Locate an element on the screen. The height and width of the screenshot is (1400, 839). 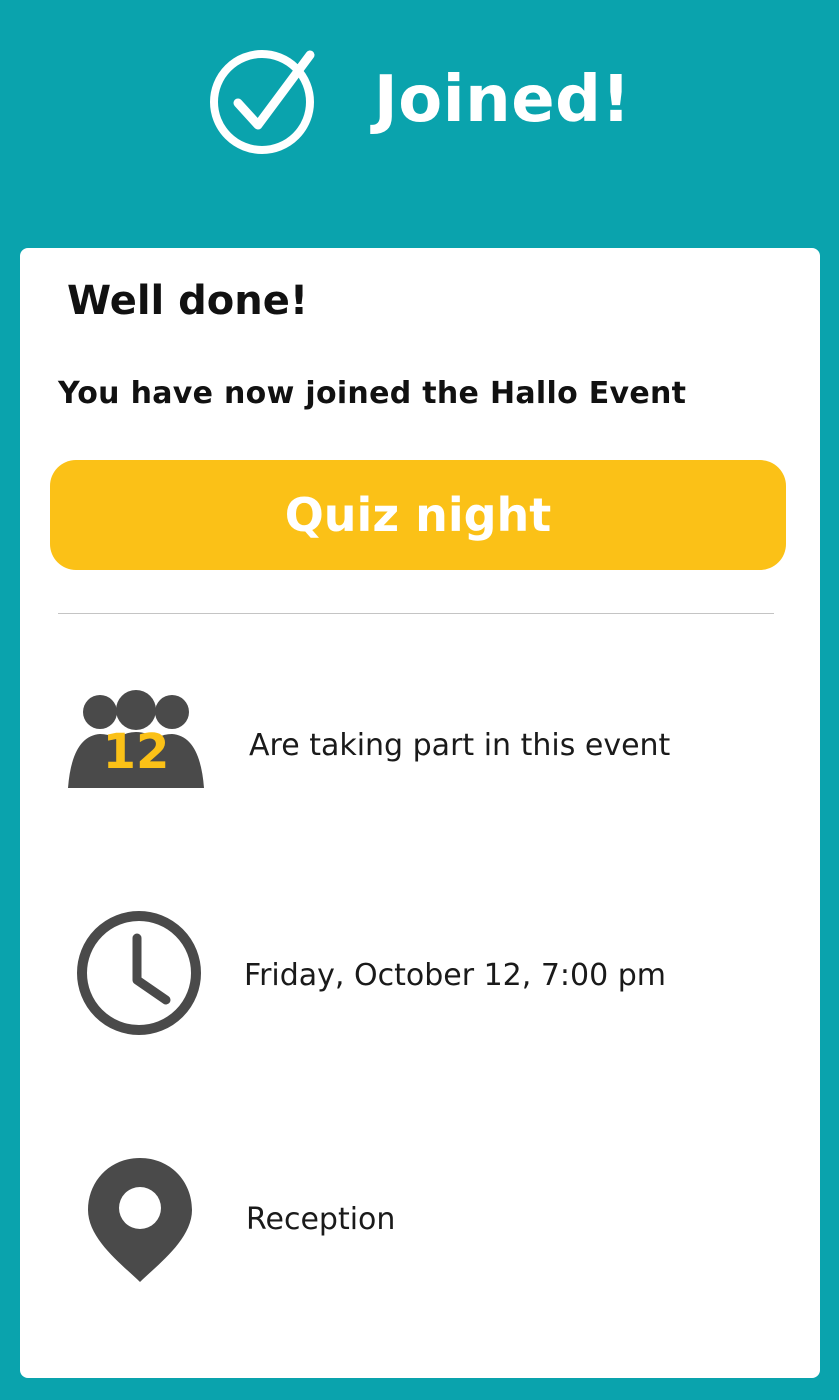
event-datetime: Friday, October 12, 7:00 pm is located at coordinates (455, 975).